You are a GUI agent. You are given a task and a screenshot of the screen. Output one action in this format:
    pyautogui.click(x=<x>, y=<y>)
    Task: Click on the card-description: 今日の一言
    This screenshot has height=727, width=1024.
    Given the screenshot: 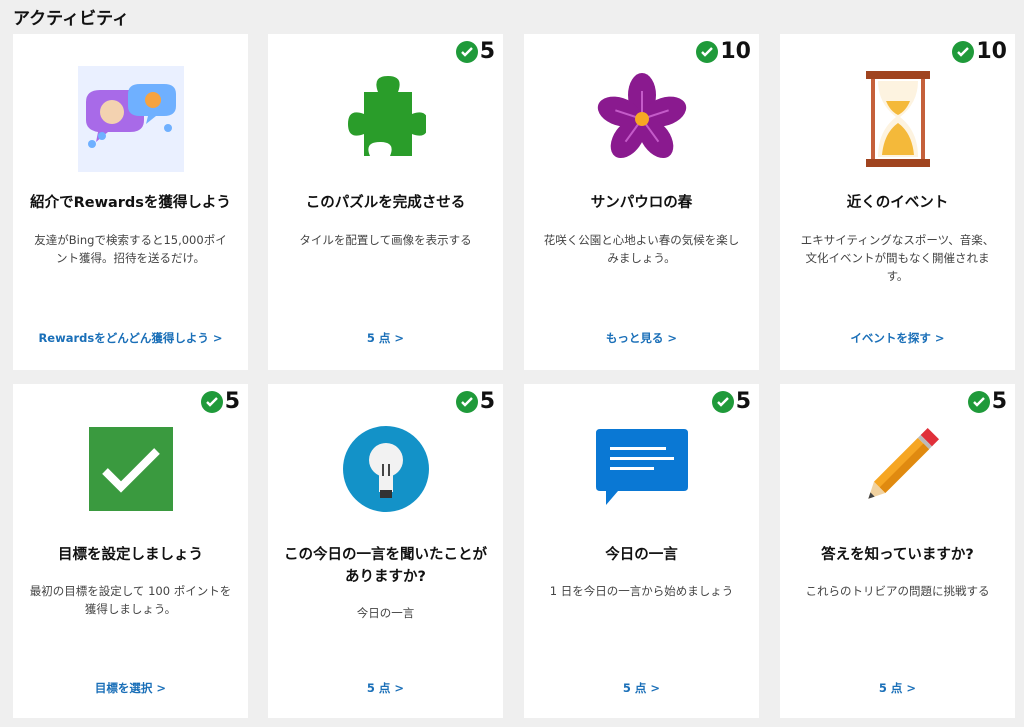 What is the action you would take?
    pyautogui.click(x=385, y=613)
    